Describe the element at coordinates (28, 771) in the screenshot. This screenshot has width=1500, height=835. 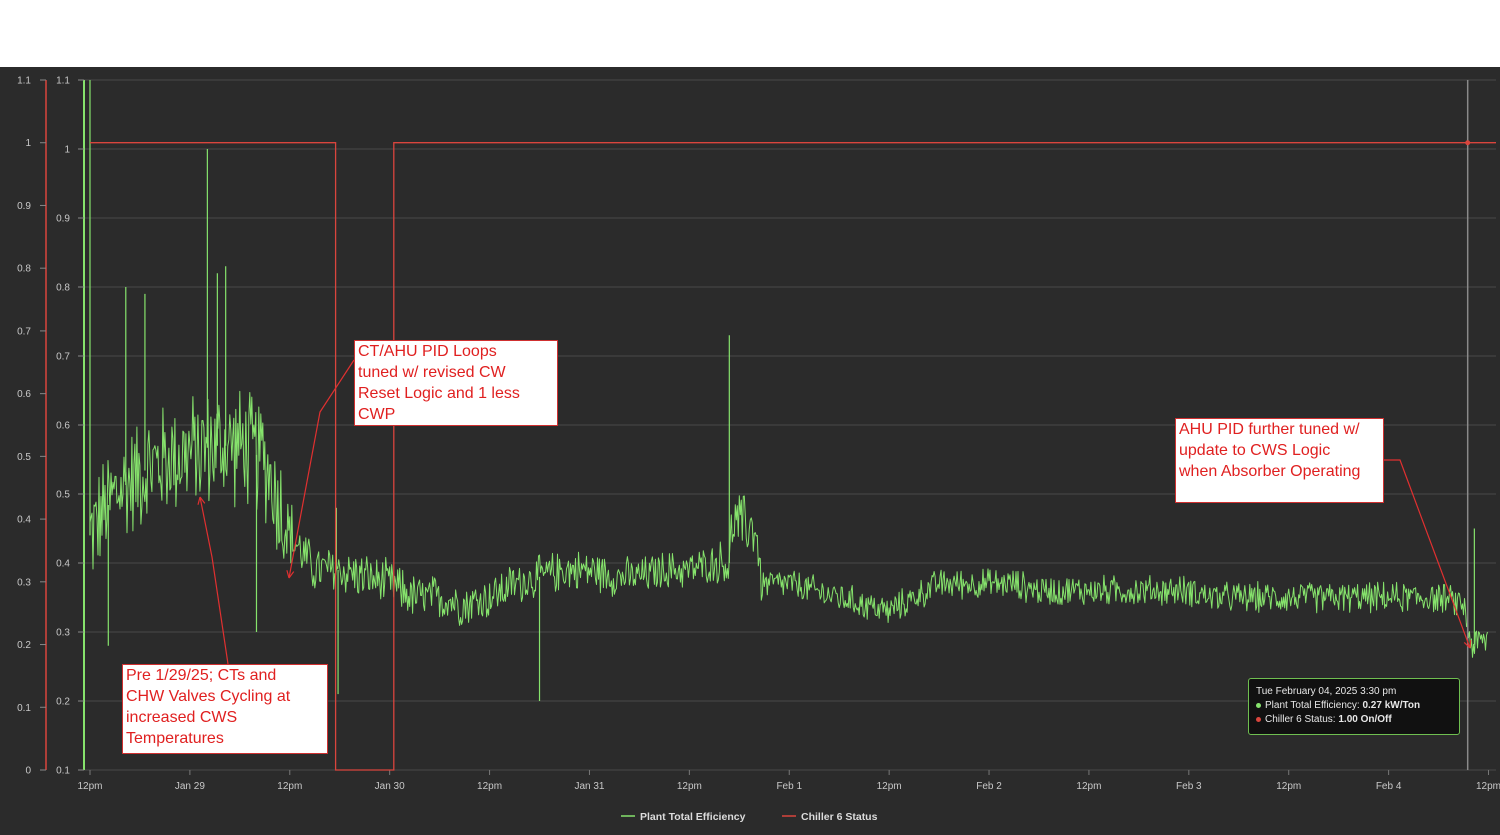
I see `status-axis-tick-label: 0` at that location.